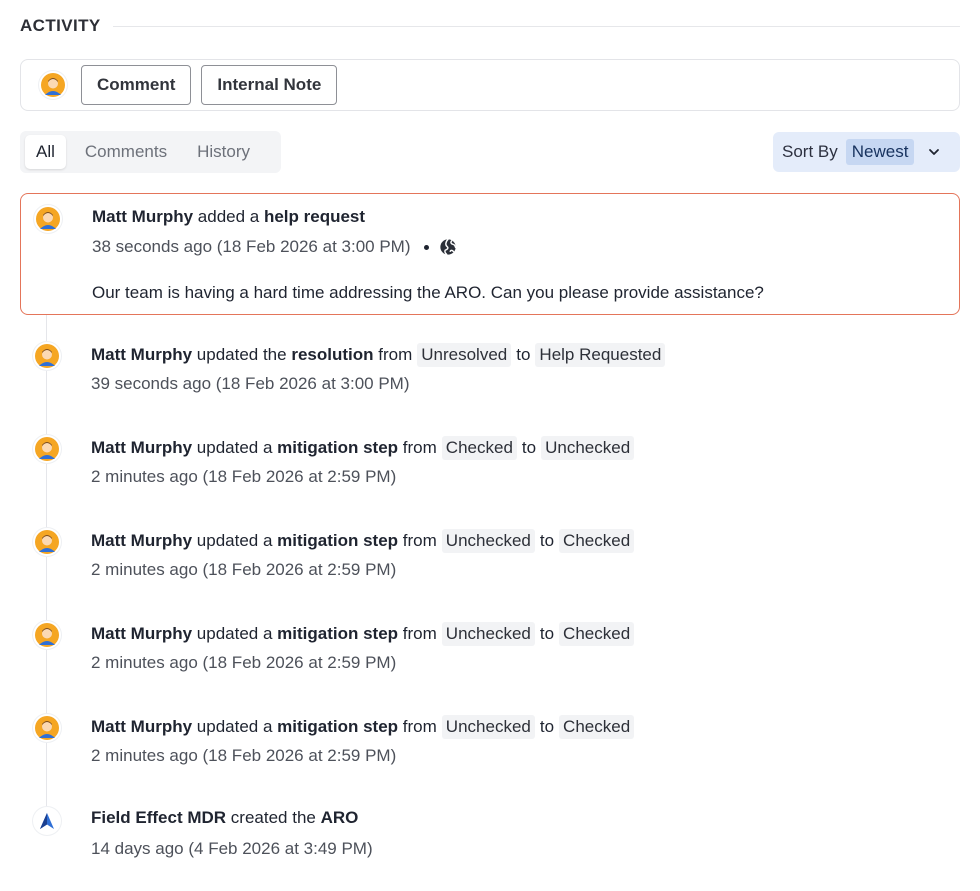 The width and height of the screenshot is (980, 891). I want to click on entry-summary: Matt Murphy added a help request, so click(228, 217).